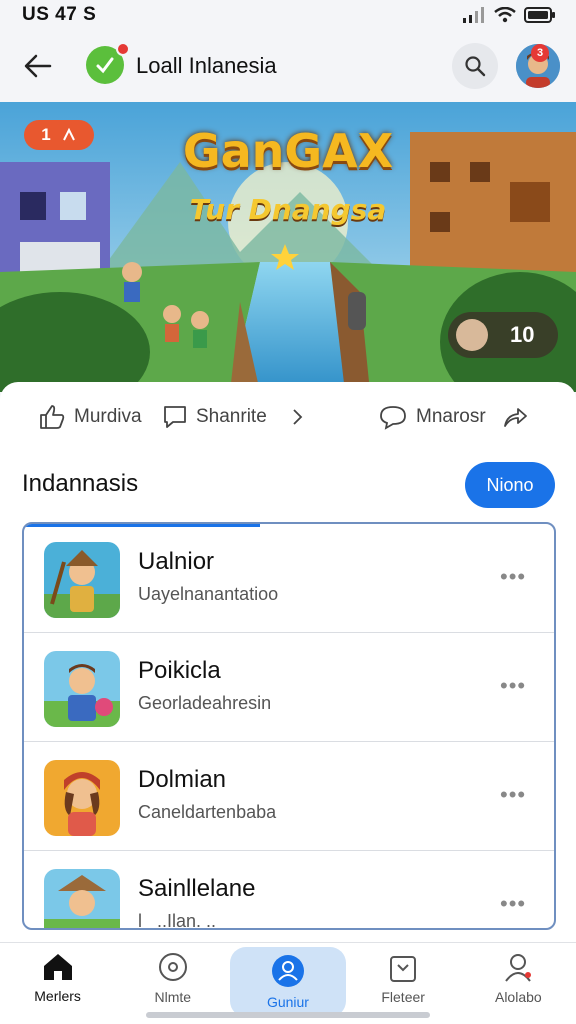  What do you see at coordinates (205, 703) in the screenshot?
I see `list-item-subtitle: Georladeahresin` at bounding box center [205, 703].